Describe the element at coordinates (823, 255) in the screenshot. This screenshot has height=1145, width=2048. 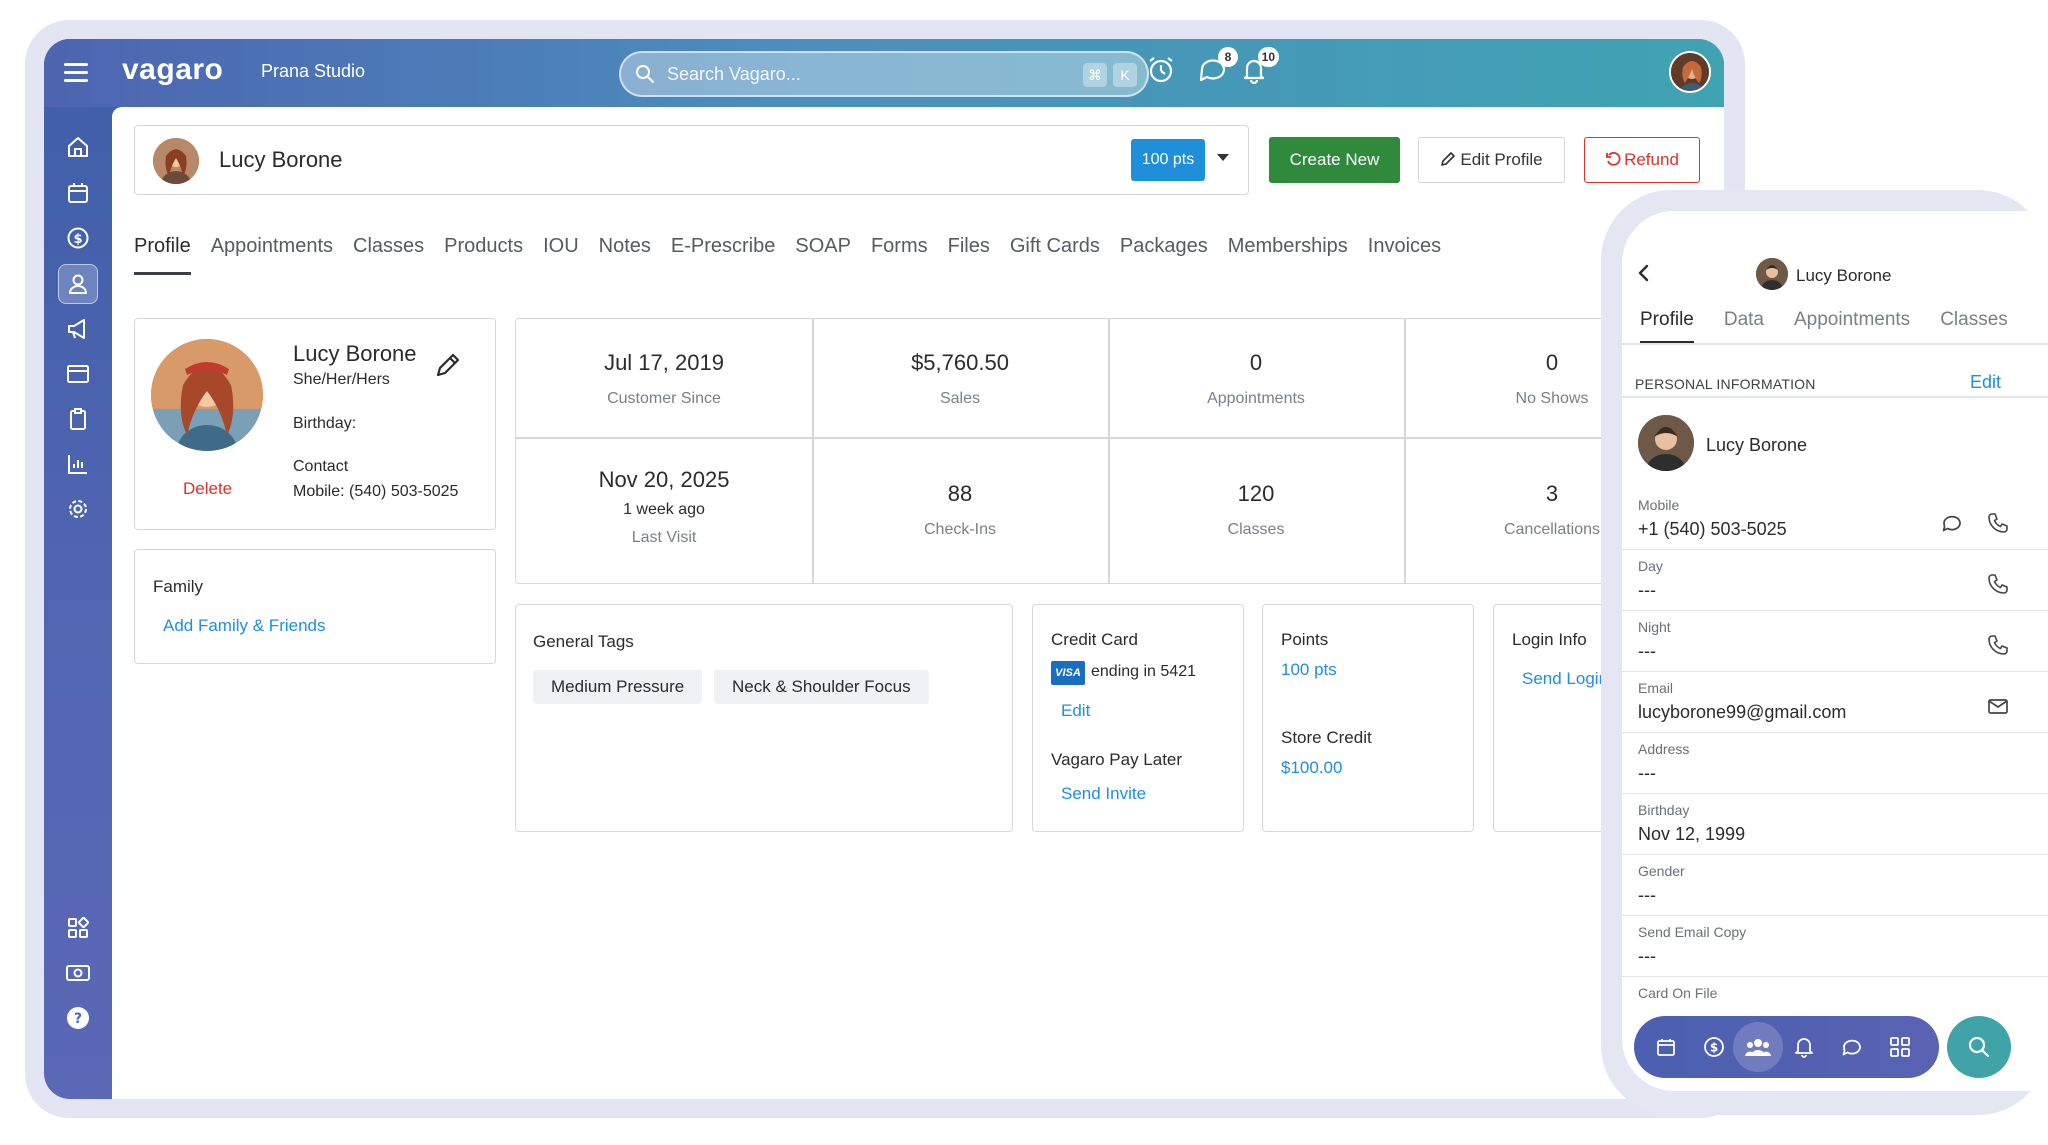
I see `tab-soap: SOAP` at that location.